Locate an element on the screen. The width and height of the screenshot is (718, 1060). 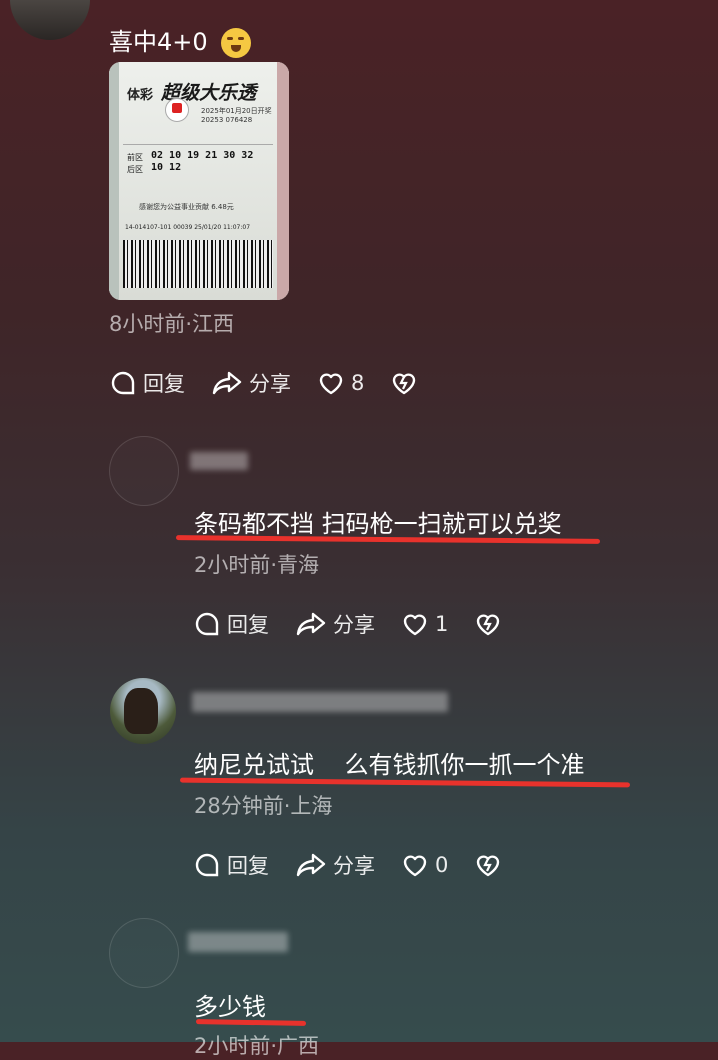
red-underline is located at coordinates (251, 1022).